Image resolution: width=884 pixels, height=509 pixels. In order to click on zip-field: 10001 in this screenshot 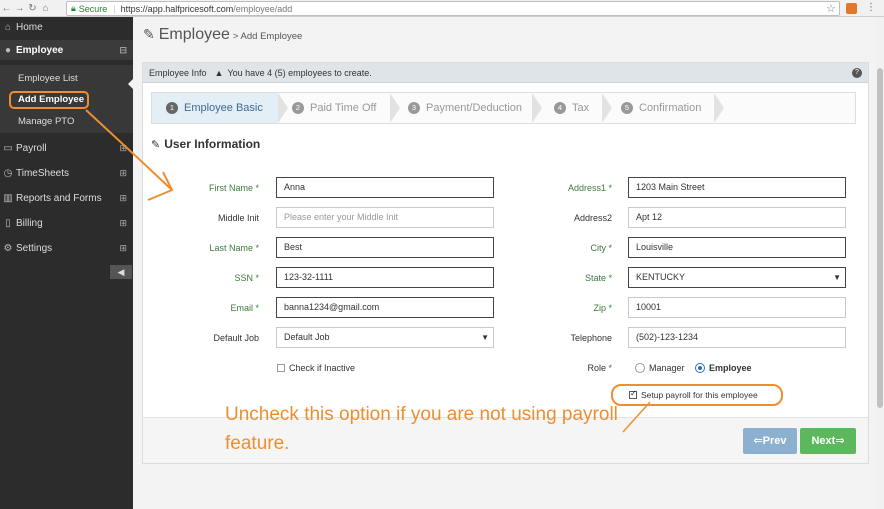, I will do `click(737, 307)`.